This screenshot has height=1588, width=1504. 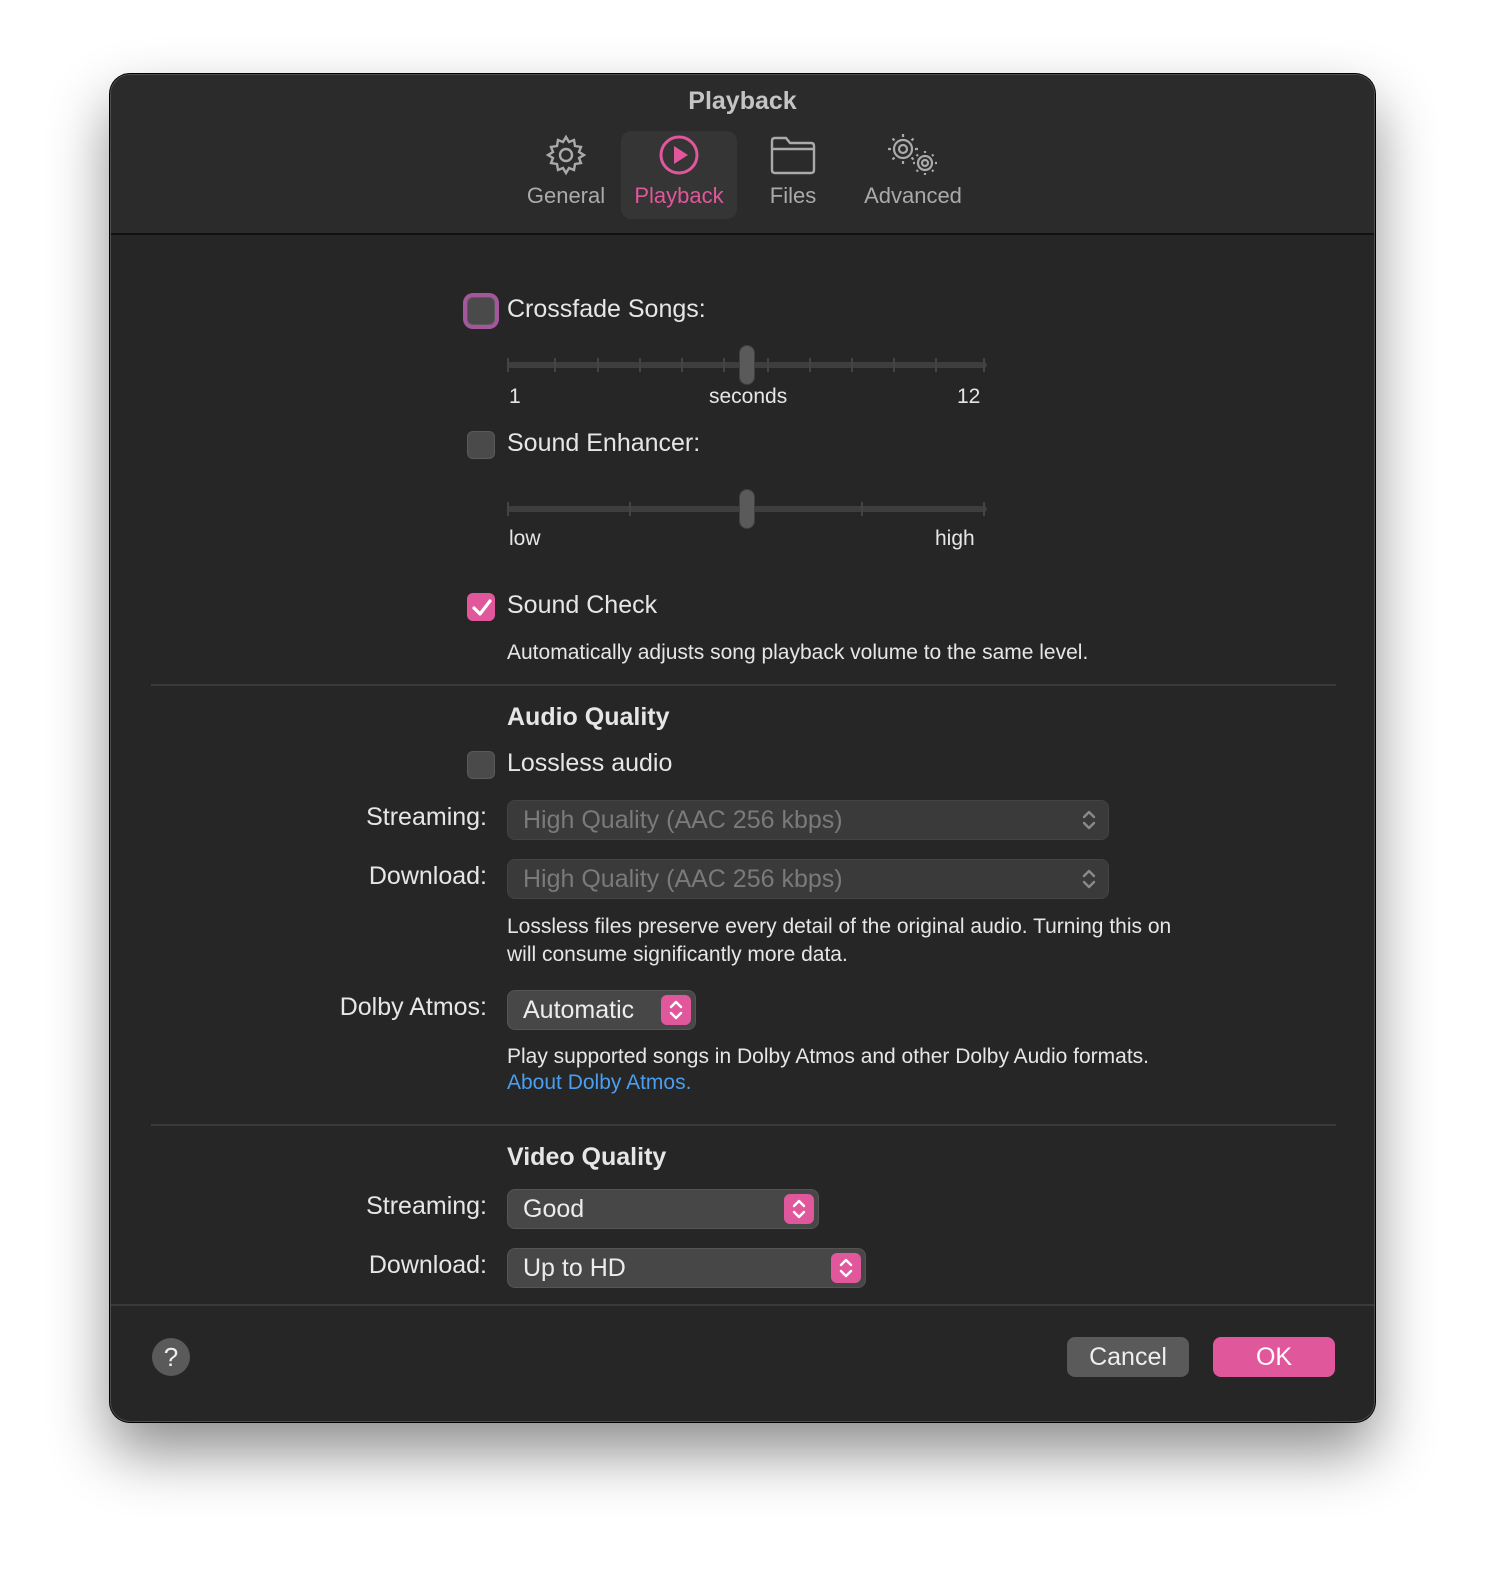 What do you see at coordinates (686, 1268) in the screenshot?
I see `video-download-select: Up to HD` at bounding box center [686, 1268].